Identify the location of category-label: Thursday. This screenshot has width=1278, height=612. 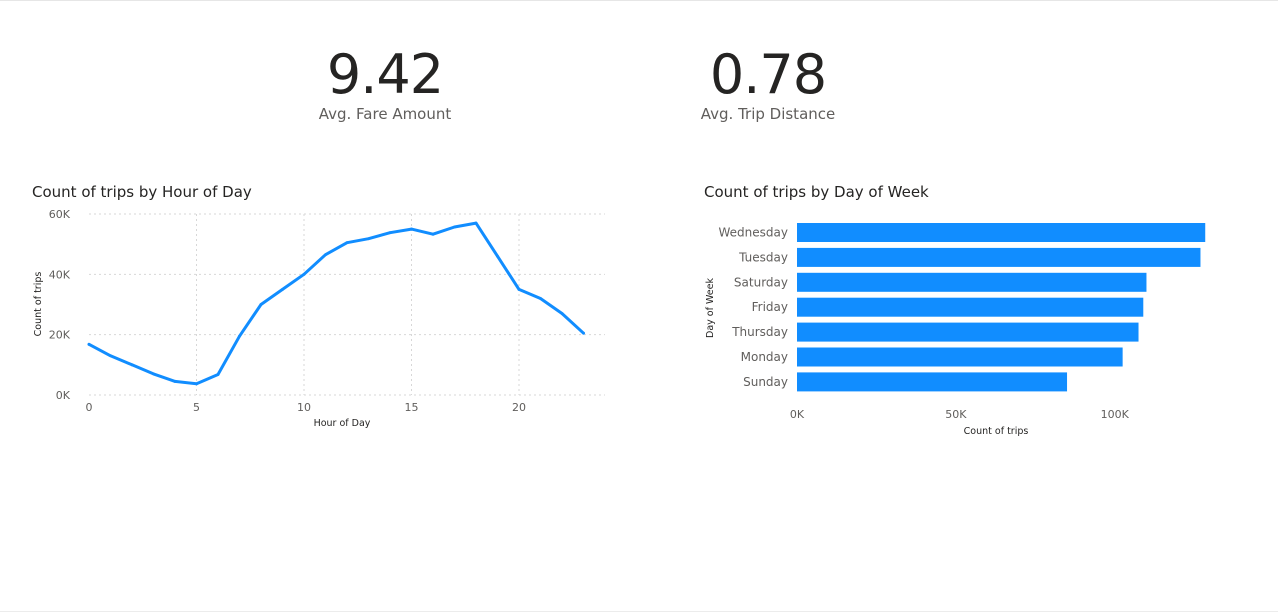
(759, 332).